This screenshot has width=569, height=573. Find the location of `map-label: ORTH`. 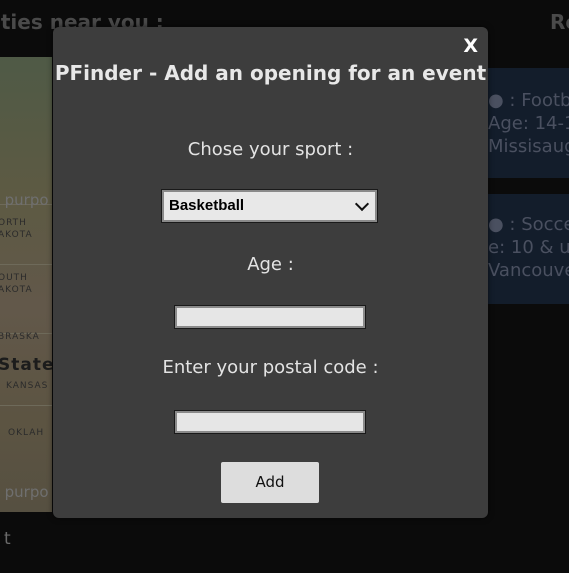

map-label: ORTH is located at coordinates (13, 223).